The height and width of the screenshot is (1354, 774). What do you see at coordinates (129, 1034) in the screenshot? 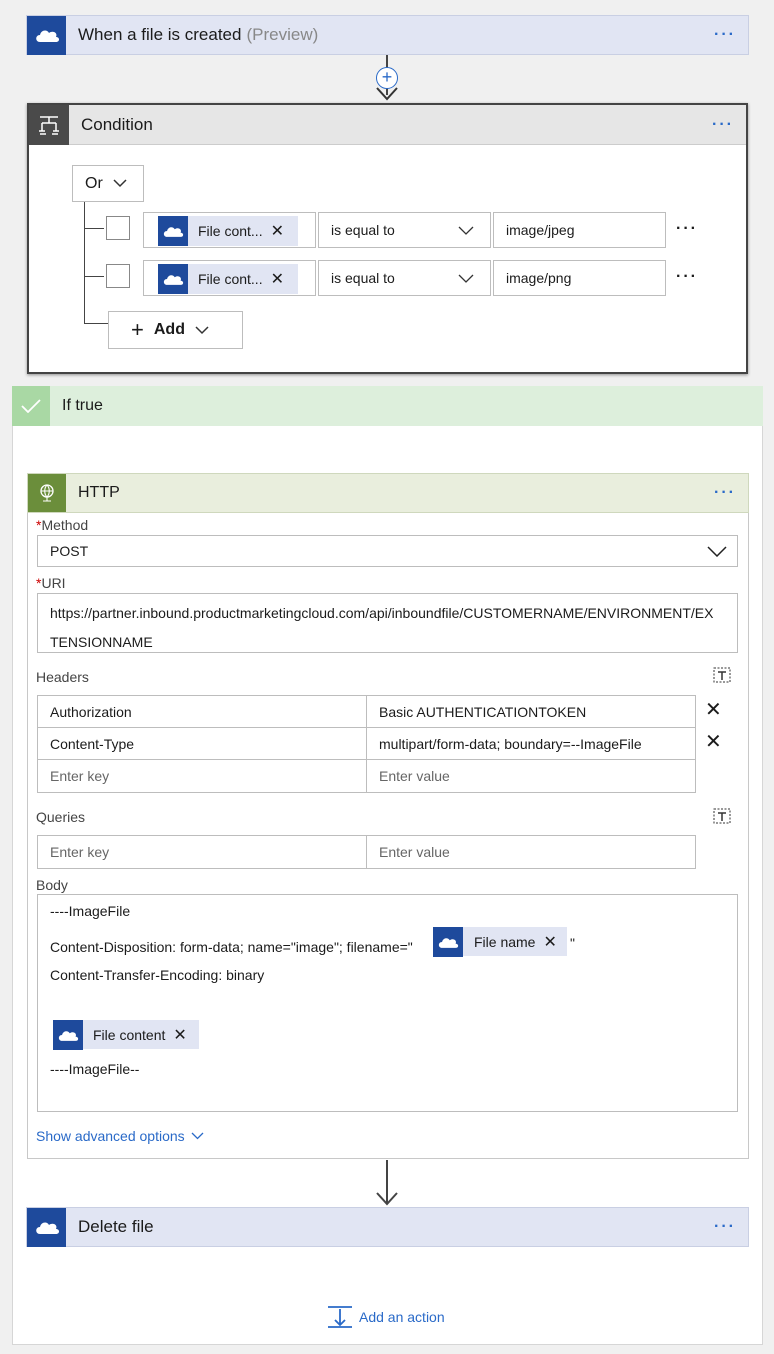
I see `token-label: File content` at bounding box center [129, 1034].